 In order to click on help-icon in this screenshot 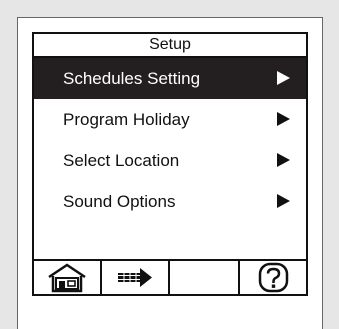, I will do `click(273, 277)`.